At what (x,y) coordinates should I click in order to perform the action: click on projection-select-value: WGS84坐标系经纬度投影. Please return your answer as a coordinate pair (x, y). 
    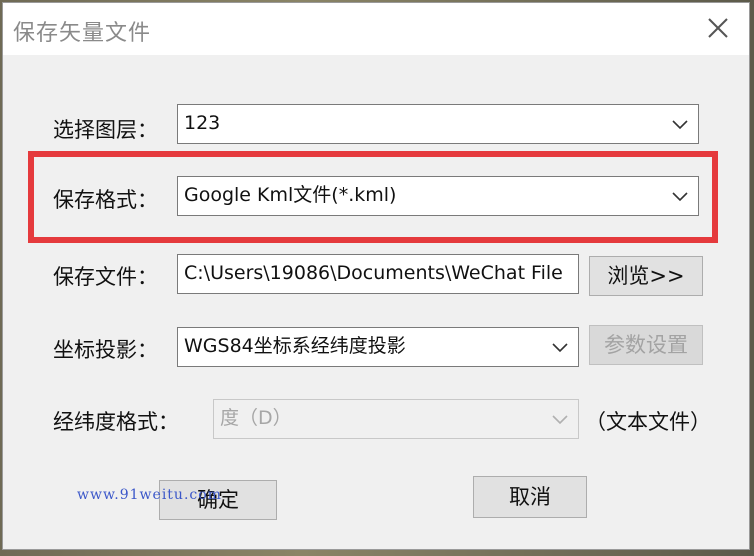
    Looking at the image, I should click on (295, 346).